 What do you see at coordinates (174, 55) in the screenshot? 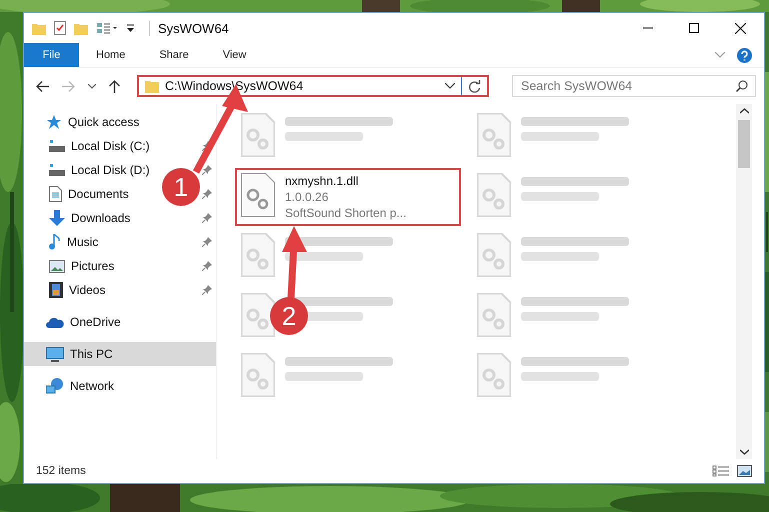
I see `ribbon-tab: Share` at bounding box center [174, 55].